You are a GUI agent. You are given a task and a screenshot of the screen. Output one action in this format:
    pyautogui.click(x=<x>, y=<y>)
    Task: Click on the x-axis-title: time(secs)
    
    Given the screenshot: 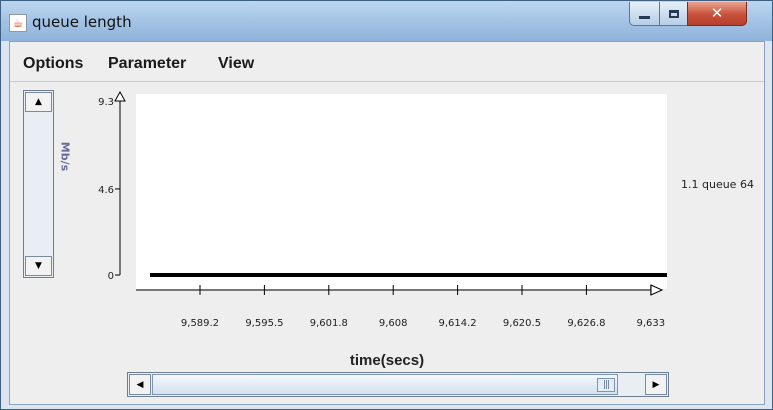 What is the action you would take?
    pyautogui.click(x=387, y=360)
    